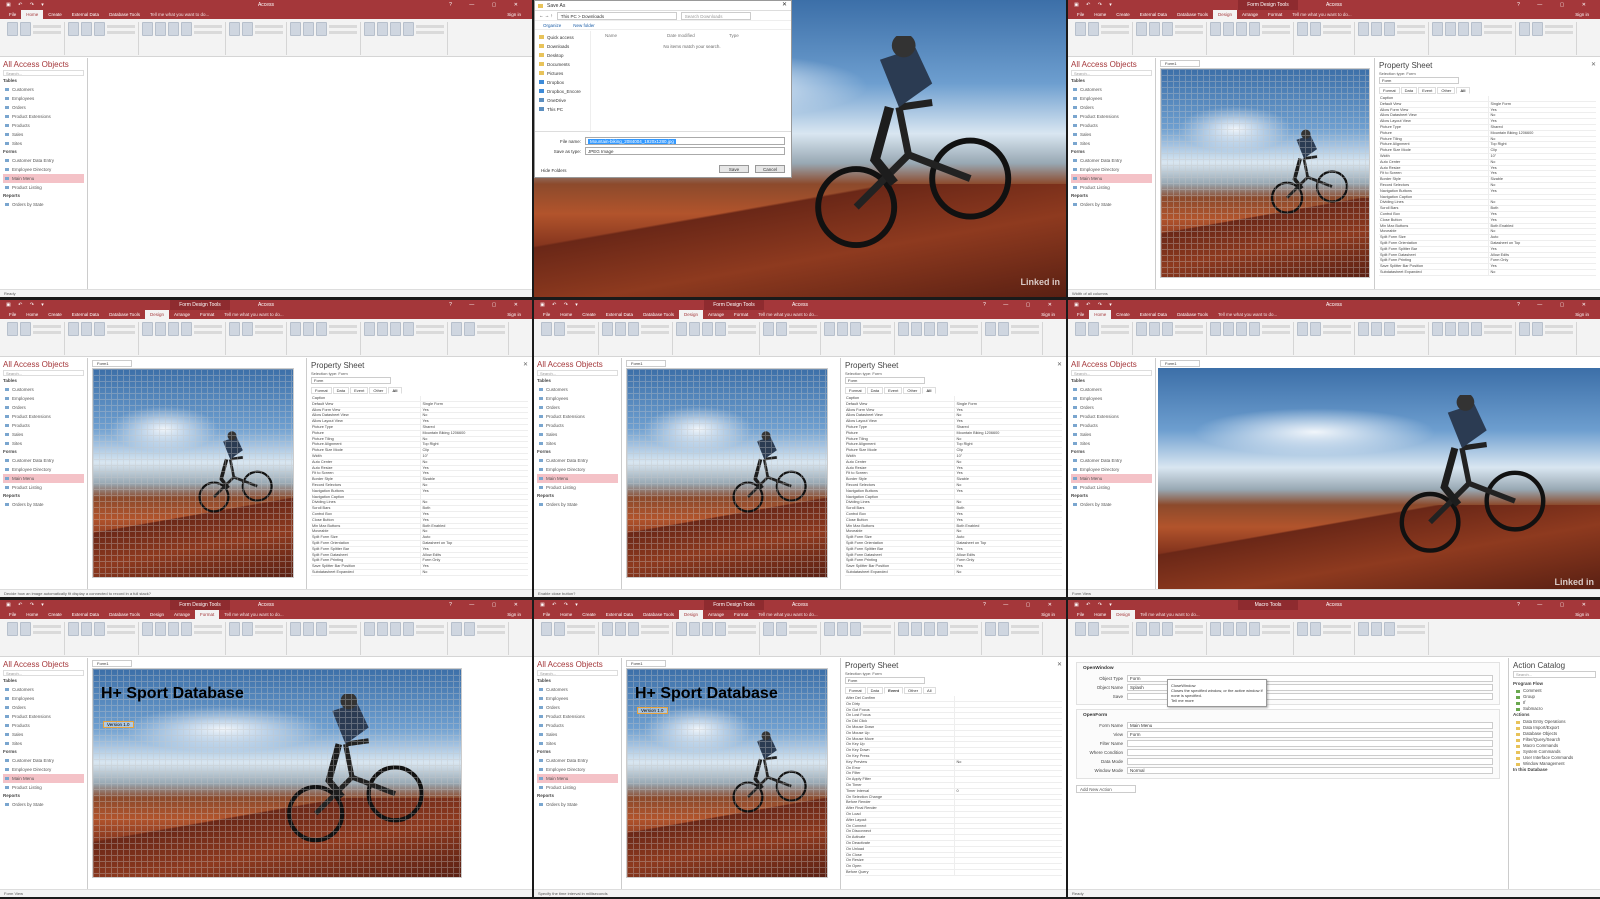  What do you see at coordinates (1111, 487) in the screenshot?
I see `nav-form-item: Product Listing` at bounding box center [1111, 487].